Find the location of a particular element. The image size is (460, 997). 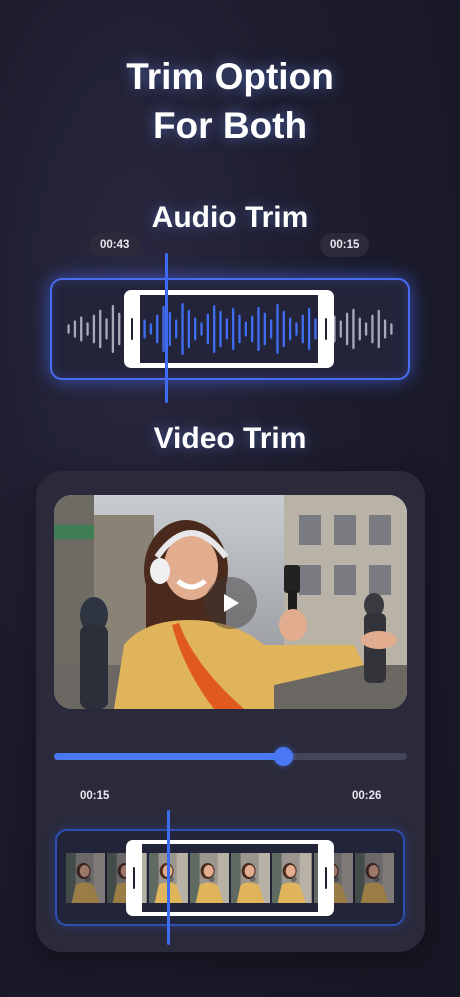

video-end-time: 00:26 is located at coordinates (367, 796).